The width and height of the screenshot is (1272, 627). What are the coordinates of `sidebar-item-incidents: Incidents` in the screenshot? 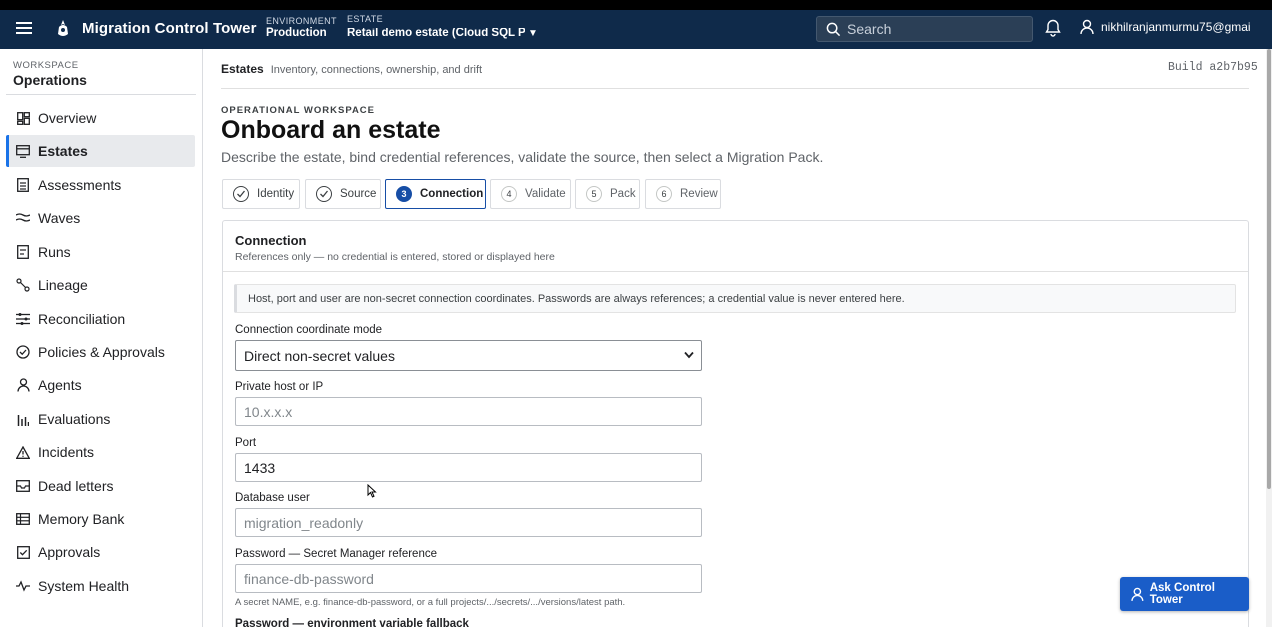 It's located at (100, 452).